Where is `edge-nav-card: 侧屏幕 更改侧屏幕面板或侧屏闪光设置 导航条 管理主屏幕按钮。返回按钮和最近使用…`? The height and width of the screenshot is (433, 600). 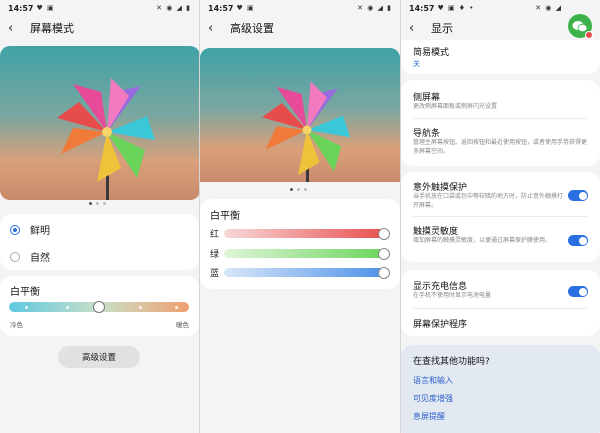 edge-nav-card: 侧屏幕 更改侧屏幕面板或侧屏闪光设置 导航条 管理主屏幕按钮。返回按钮和最近使用… is located at coordinates (500, 123).